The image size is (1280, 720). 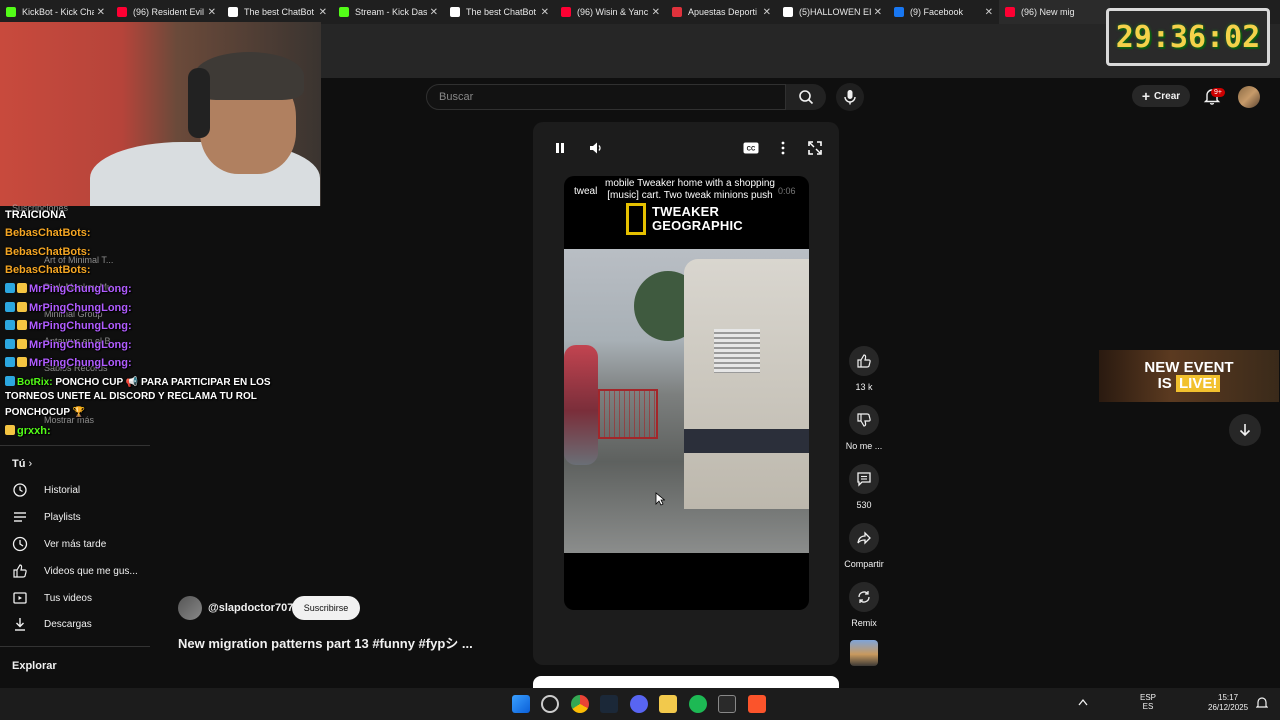 What do you see at coordinates (20, 517) in the screenshot?
I see `playlist-icon` at bounding box center [20, 517].